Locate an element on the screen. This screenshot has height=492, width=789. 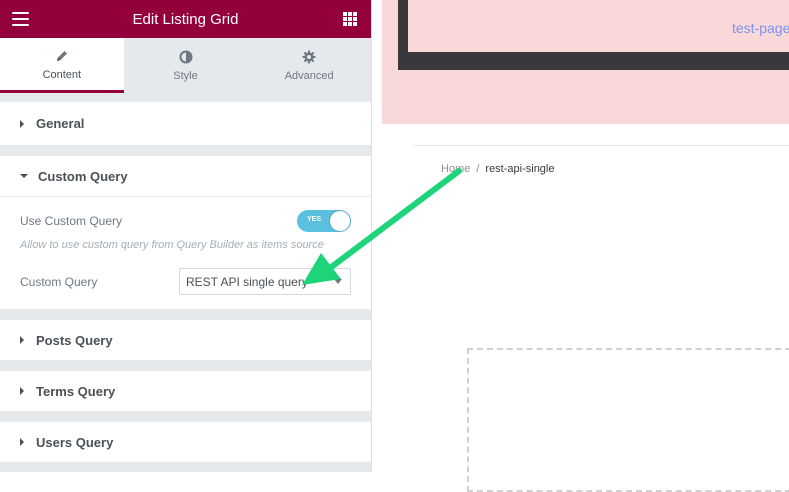
section-posts-query-toggle: Posts Query is located at coordinates (185, 340).